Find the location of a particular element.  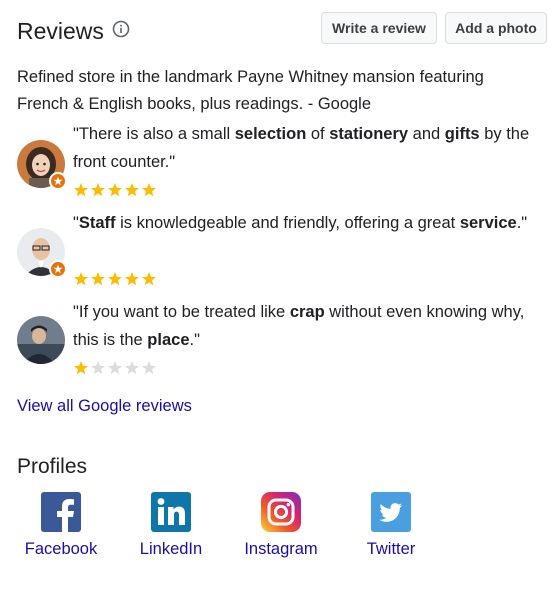

profile-facebook: Facebook is located at coordinates (61, 525).